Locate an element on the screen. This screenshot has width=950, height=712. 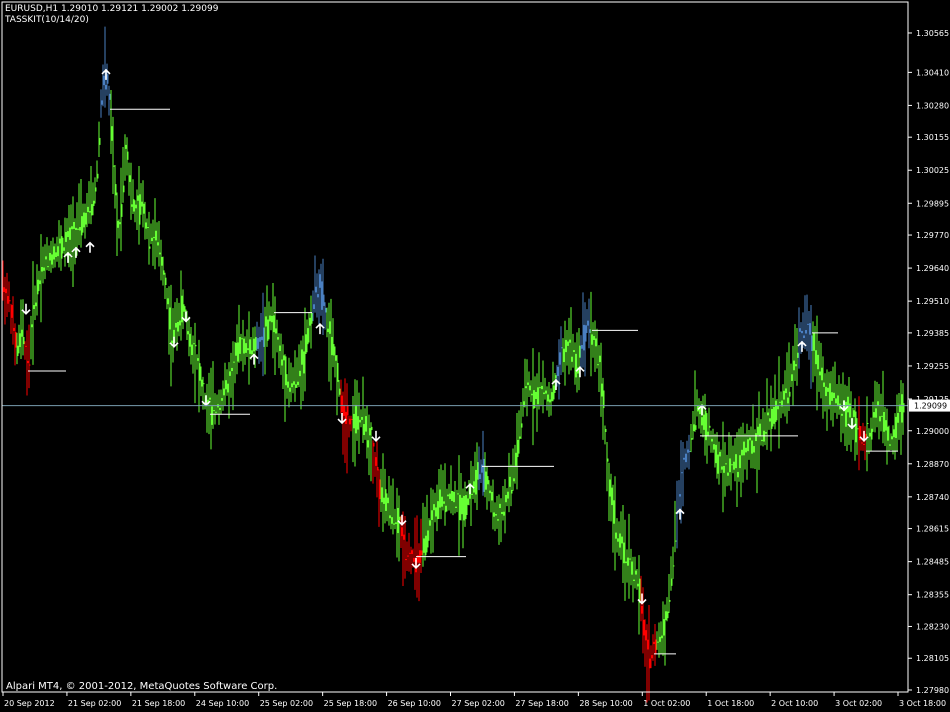
x-tick-label: 2 Oct 10:00 is located at coordinates (794, 703).